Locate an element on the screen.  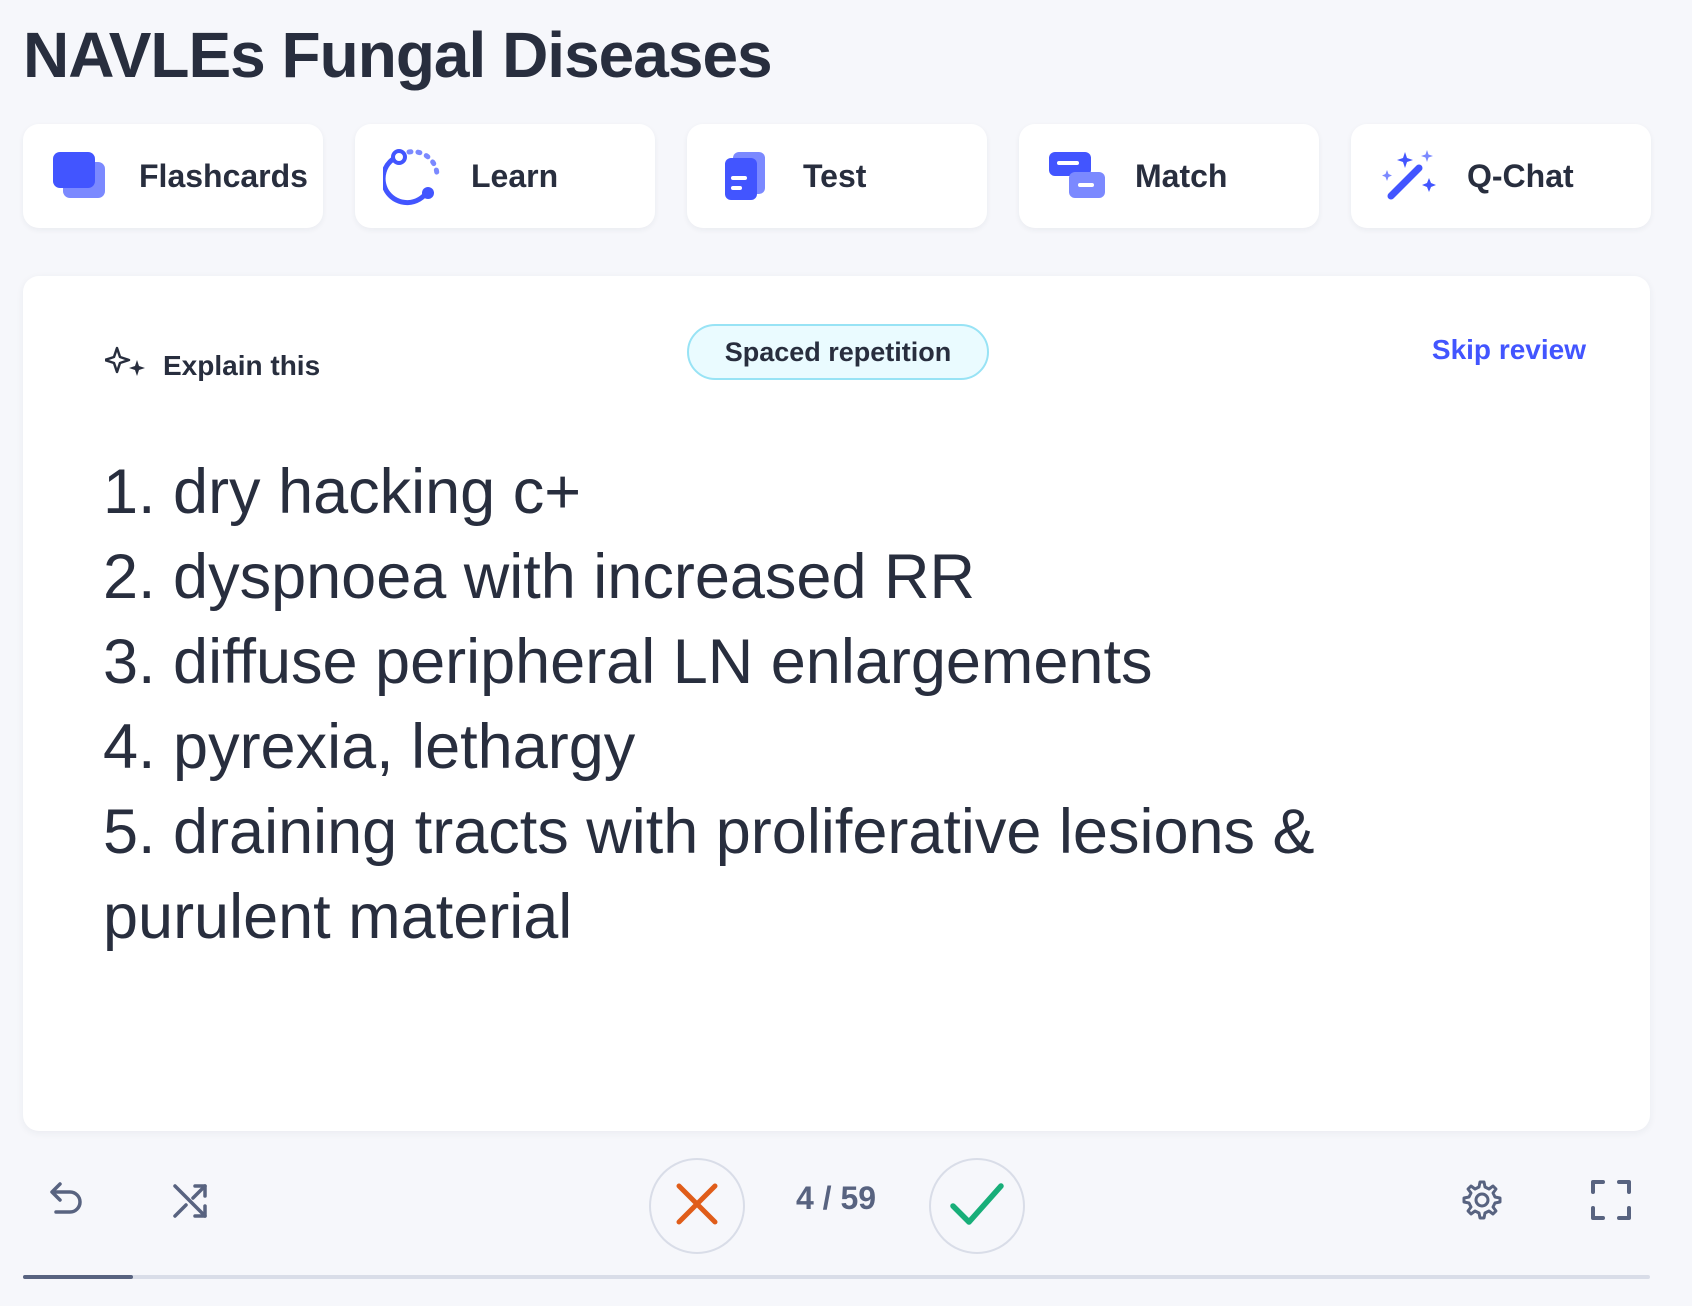
explain-this-button: Explain this is located at coordinates (212, 365).